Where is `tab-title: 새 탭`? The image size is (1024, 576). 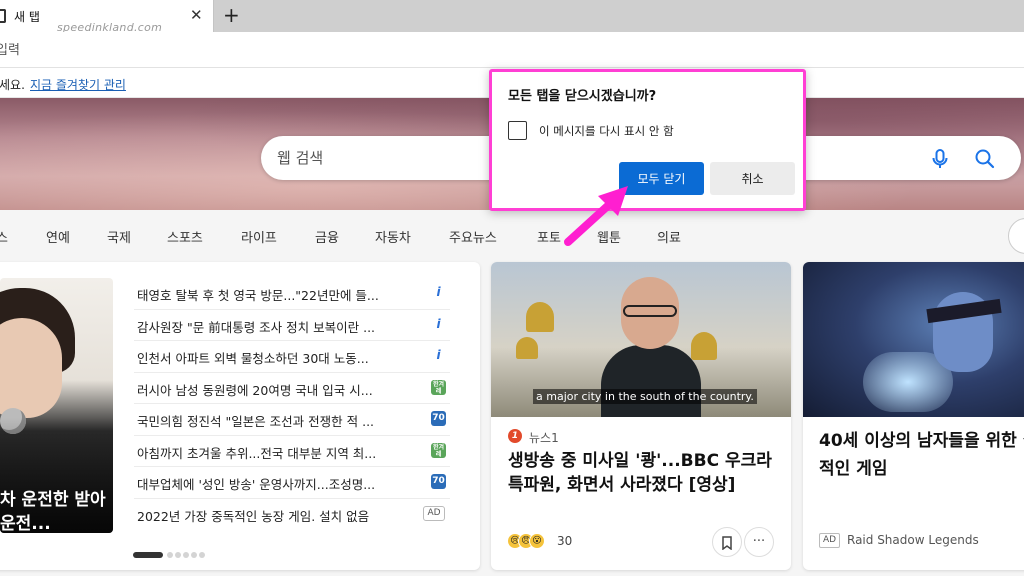
tab-title: 새 탭 is located at coordinates (27, 17).